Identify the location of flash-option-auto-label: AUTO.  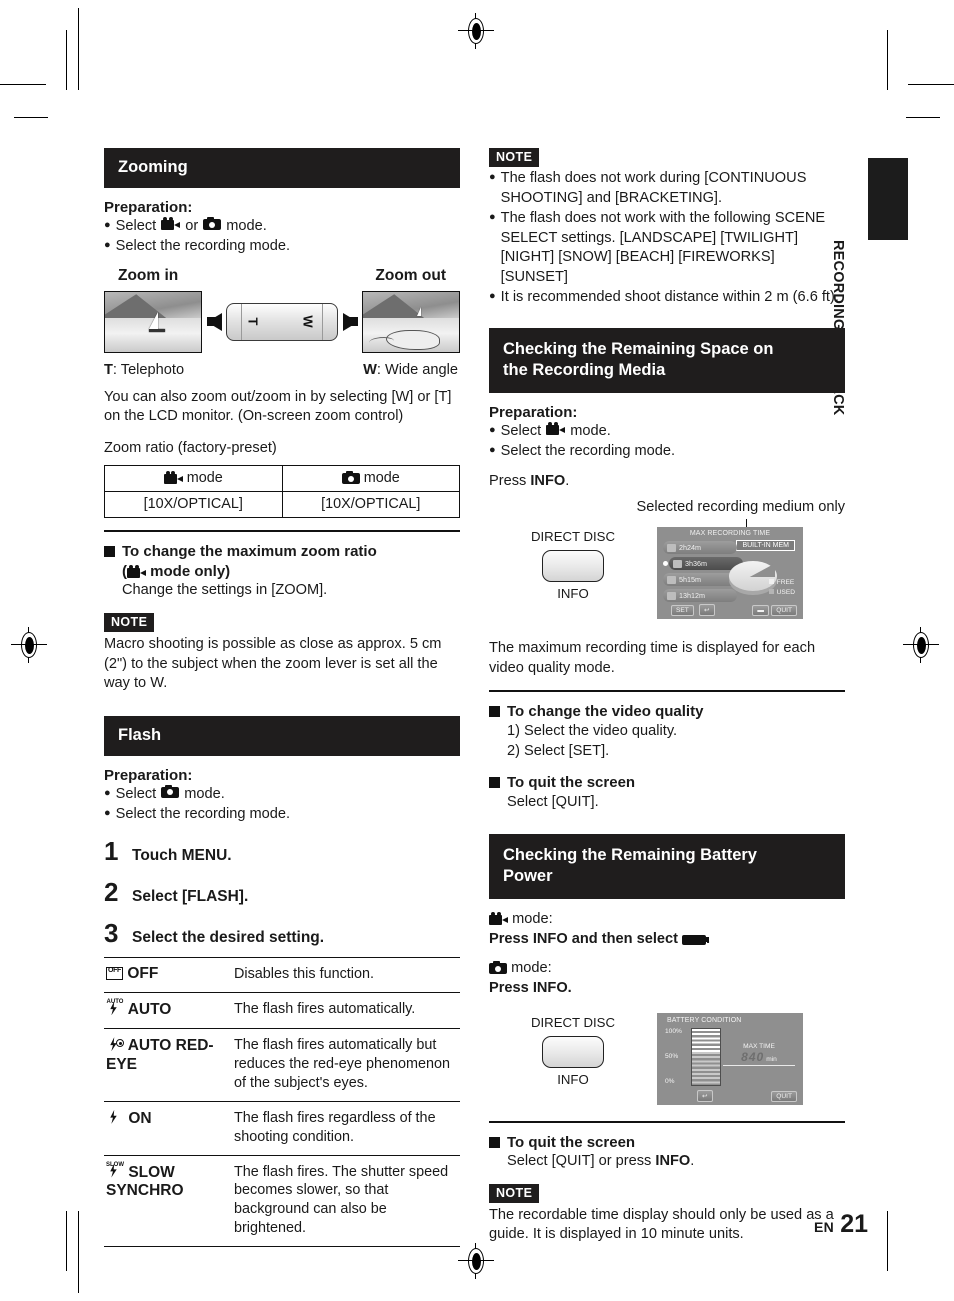
(149, 1010).